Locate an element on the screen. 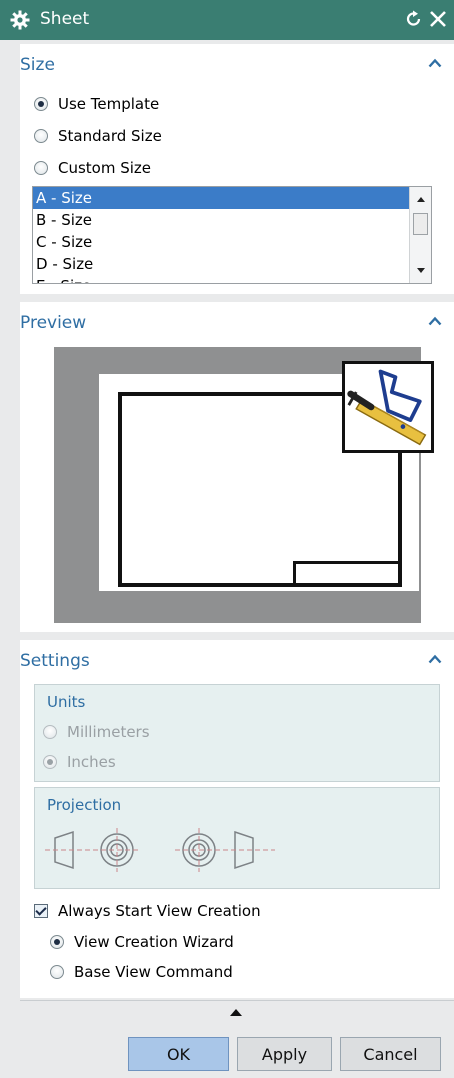 The width and height of the screenshot is (454, 1078). scroll-down-icon is located at coordinates (421, 271).